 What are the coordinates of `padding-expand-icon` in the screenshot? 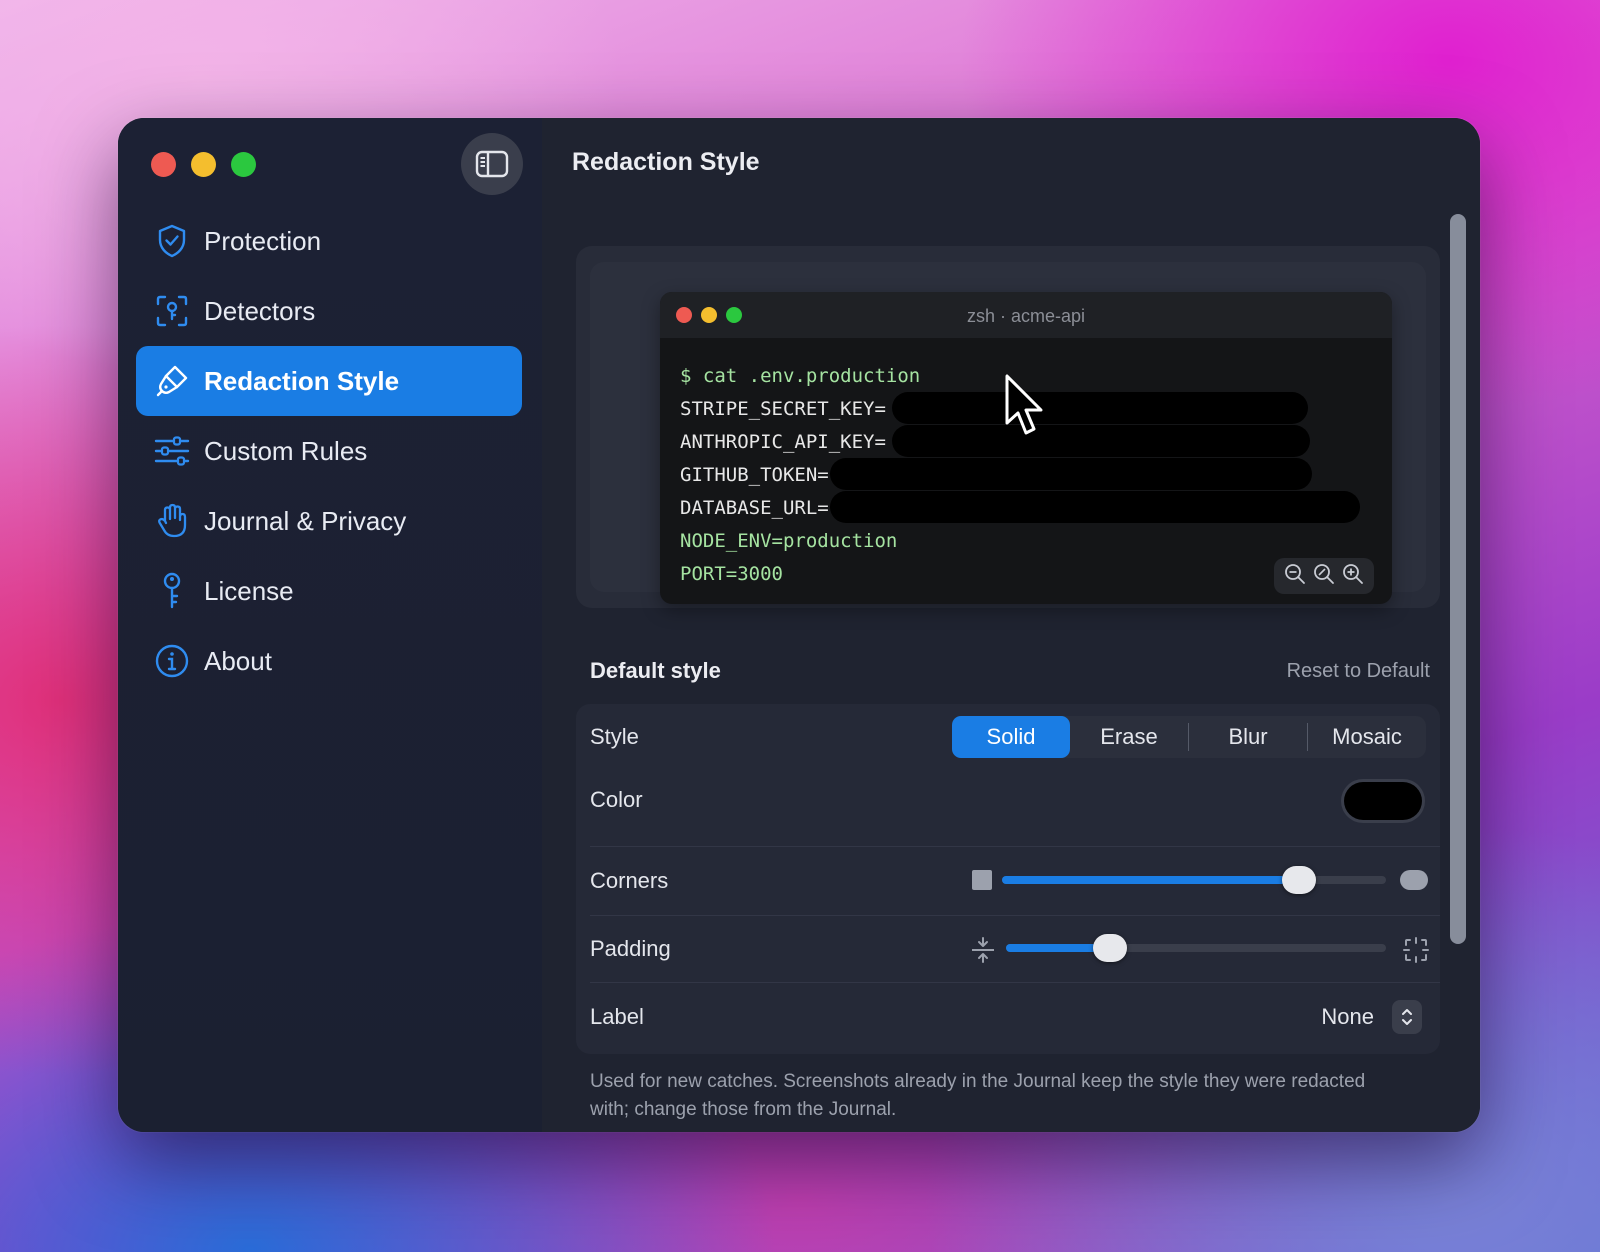 It's located at (1416, 952).